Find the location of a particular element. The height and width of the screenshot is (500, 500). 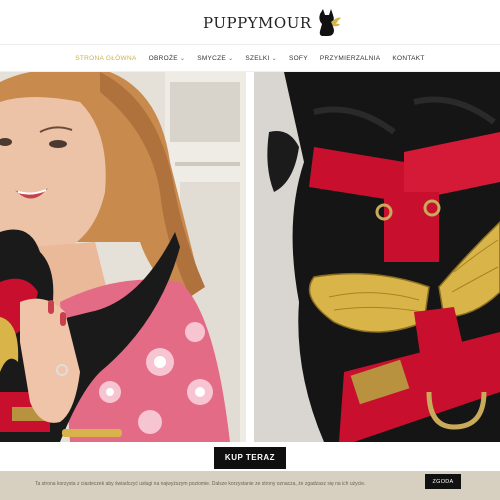

nav-item-collars: OBROŻE ⌄ is located at coordinates (167, 58).